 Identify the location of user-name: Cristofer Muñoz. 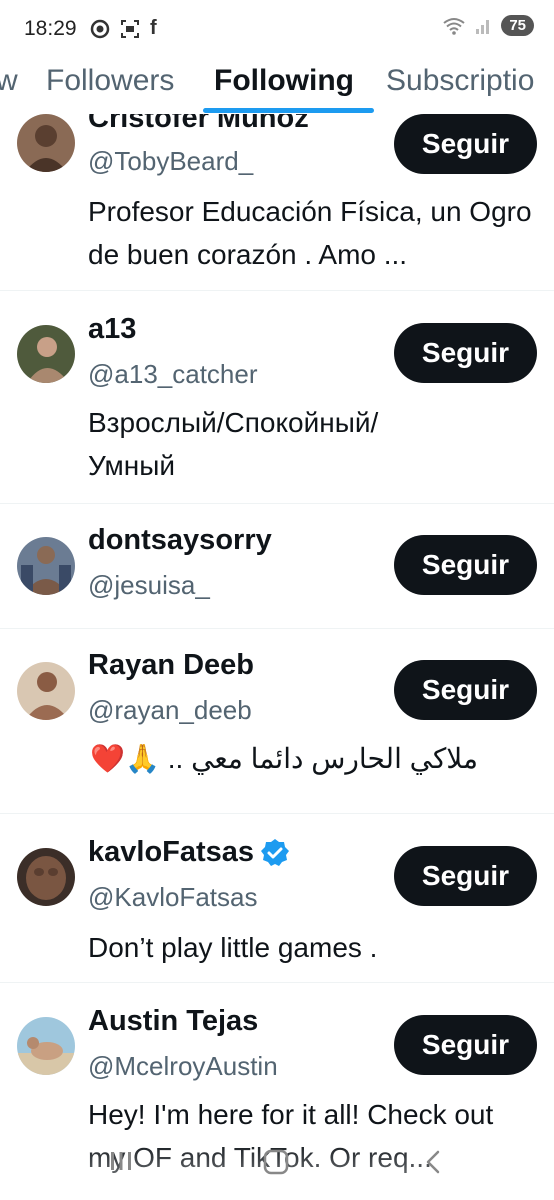
(198, 124).